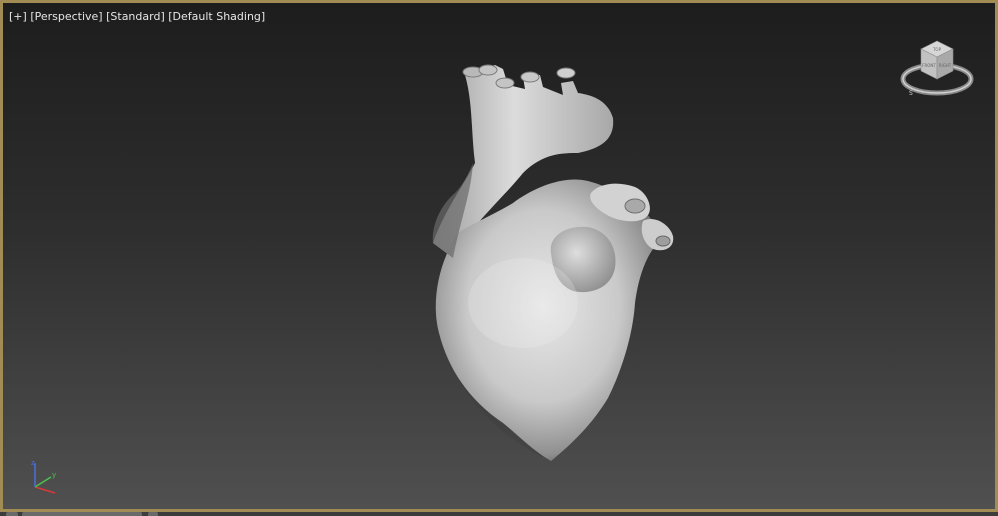 This screenshot has height=516, width=998. I want to click on surface-highlight, so click(523, 303).